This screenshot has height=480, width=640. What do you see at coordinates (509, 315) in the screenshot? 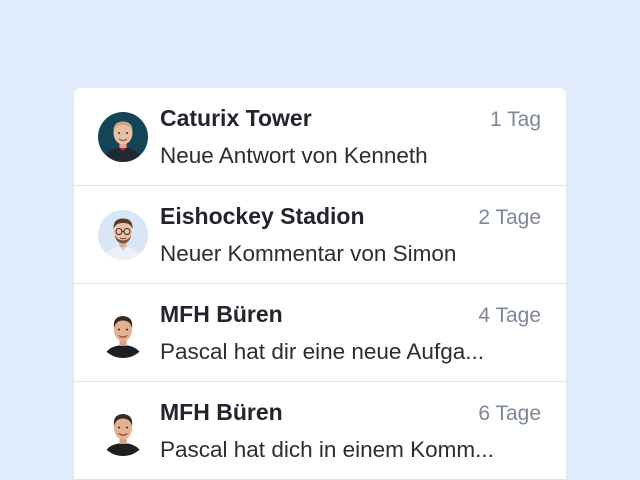
I see `notification-time: 4 Tage` at bounding box center [509, 315].